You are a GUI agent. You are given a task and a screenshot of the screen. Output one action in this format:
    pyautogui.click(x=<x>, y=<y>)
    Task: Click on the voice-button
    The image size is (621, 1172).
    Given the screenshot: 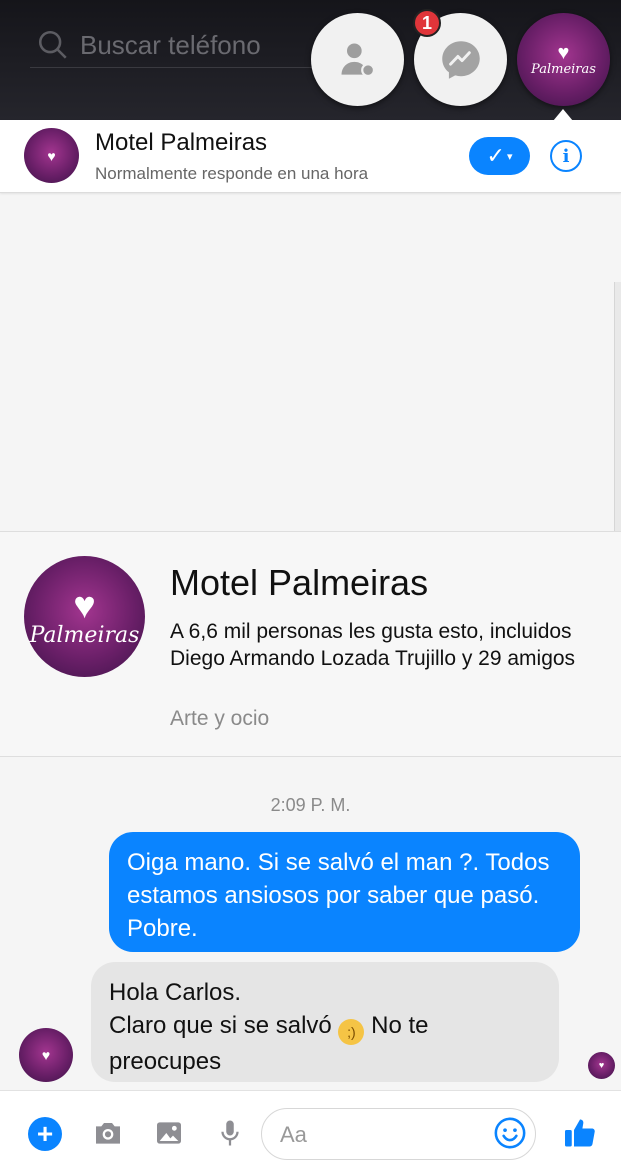 What is the action you would take?
    pyautogui.click(x=230, y=1133)
    